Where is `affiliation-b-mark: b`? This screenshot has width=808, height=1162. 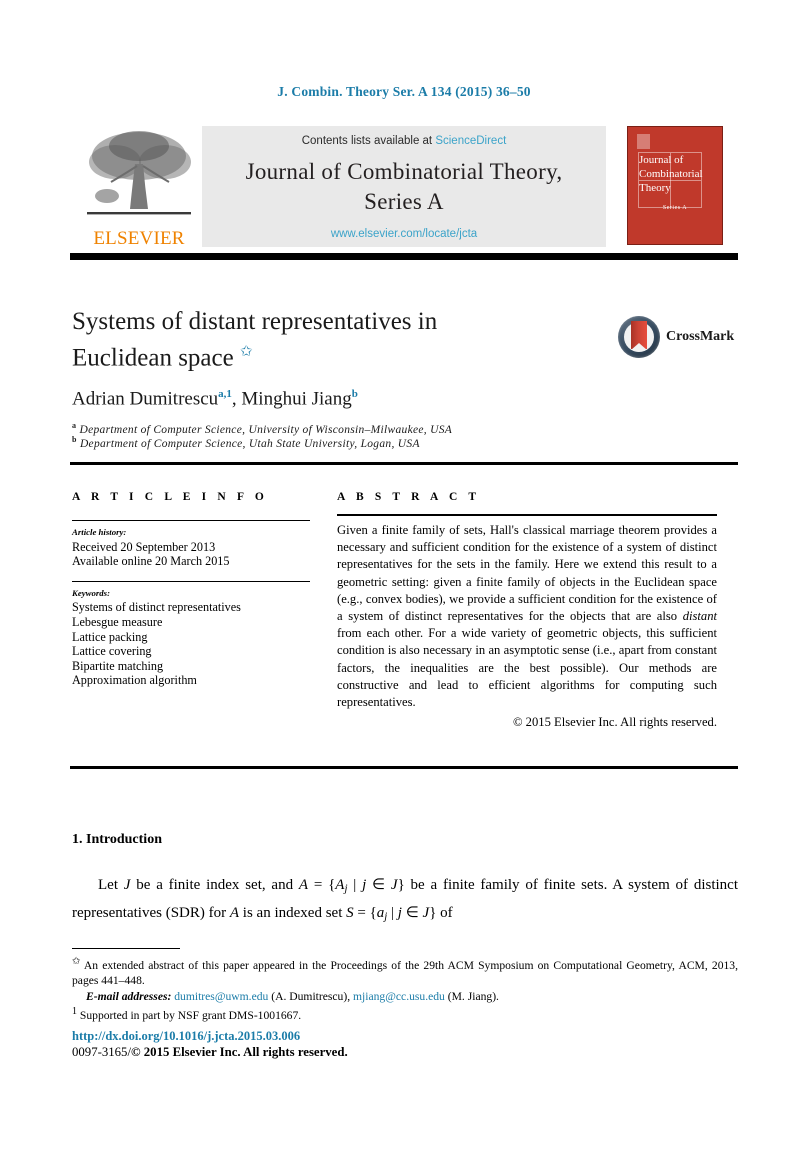 affiliation-b-mark: b is located at coordinates (74, 439).